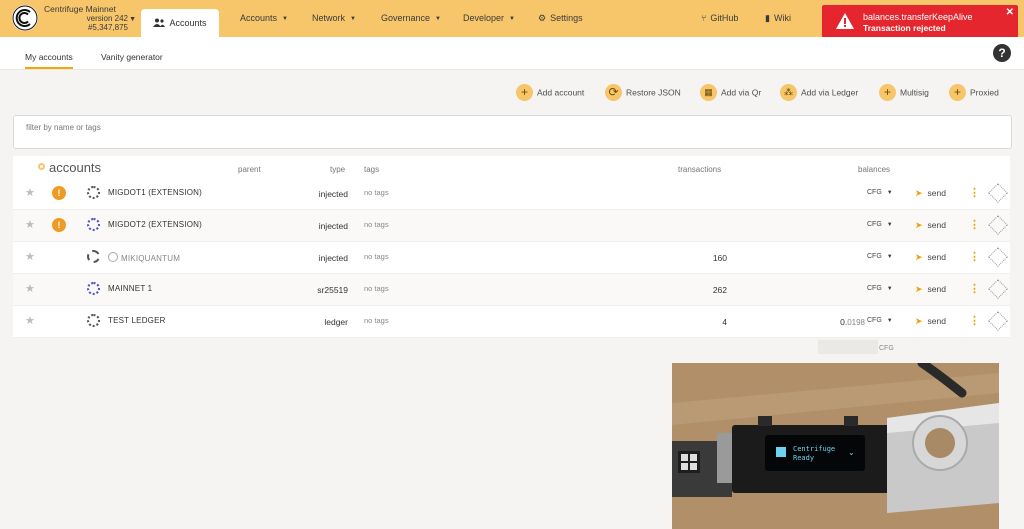 Image resolution: width=1024 pixels, height=529 pixels. I want to click on block-number: #5,347,875, so click(107, 27).